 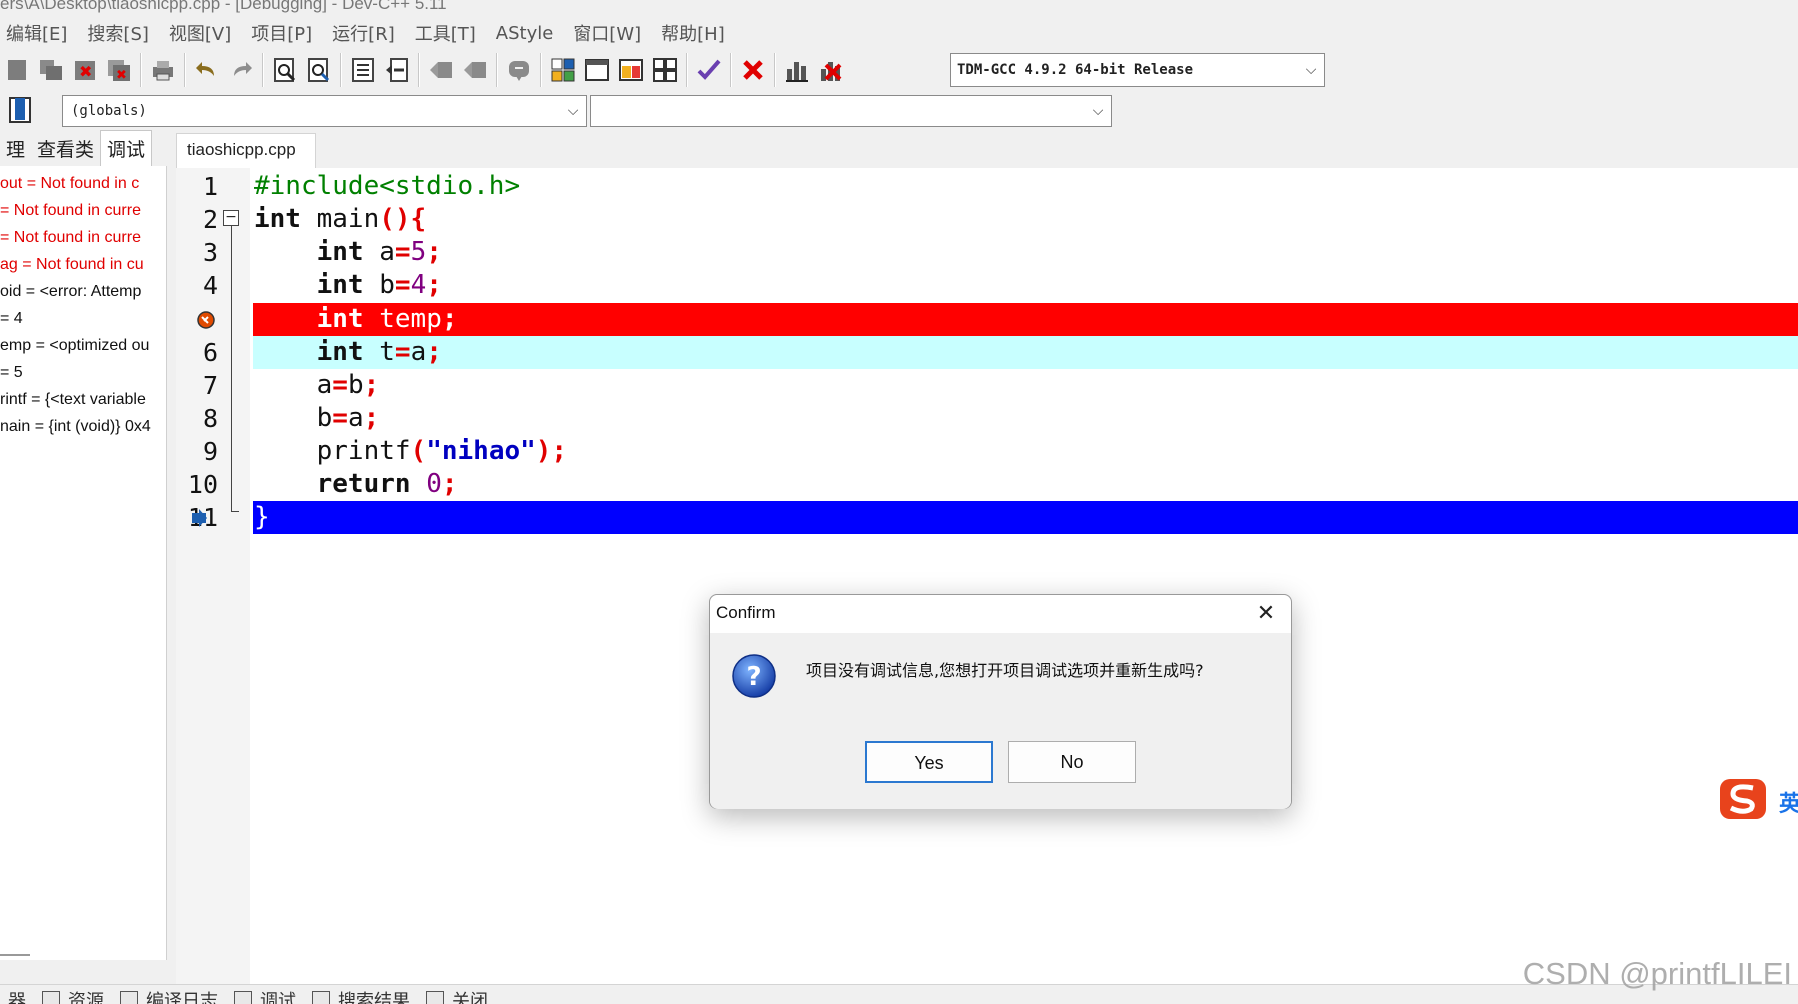 What do you see at coordinates (117, 33) in the screenshot?
I see `menu-search: 搜索[S]` at bounding box center [117, 33].